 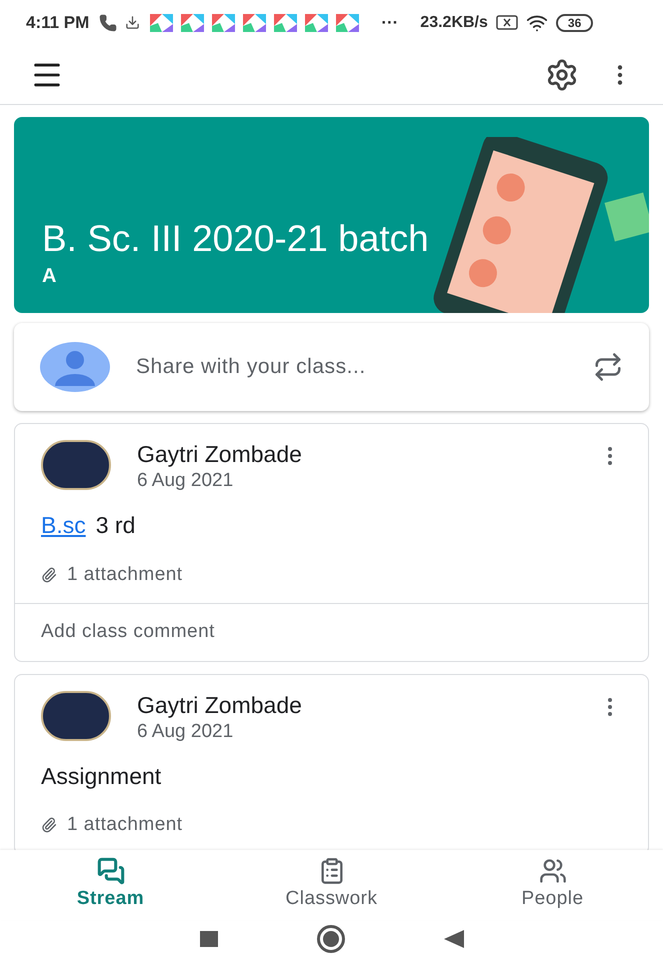 What do you see at coordinates (507, 22) in the screenshot?
I see `sim-icon` at bounding box center [507, 22].